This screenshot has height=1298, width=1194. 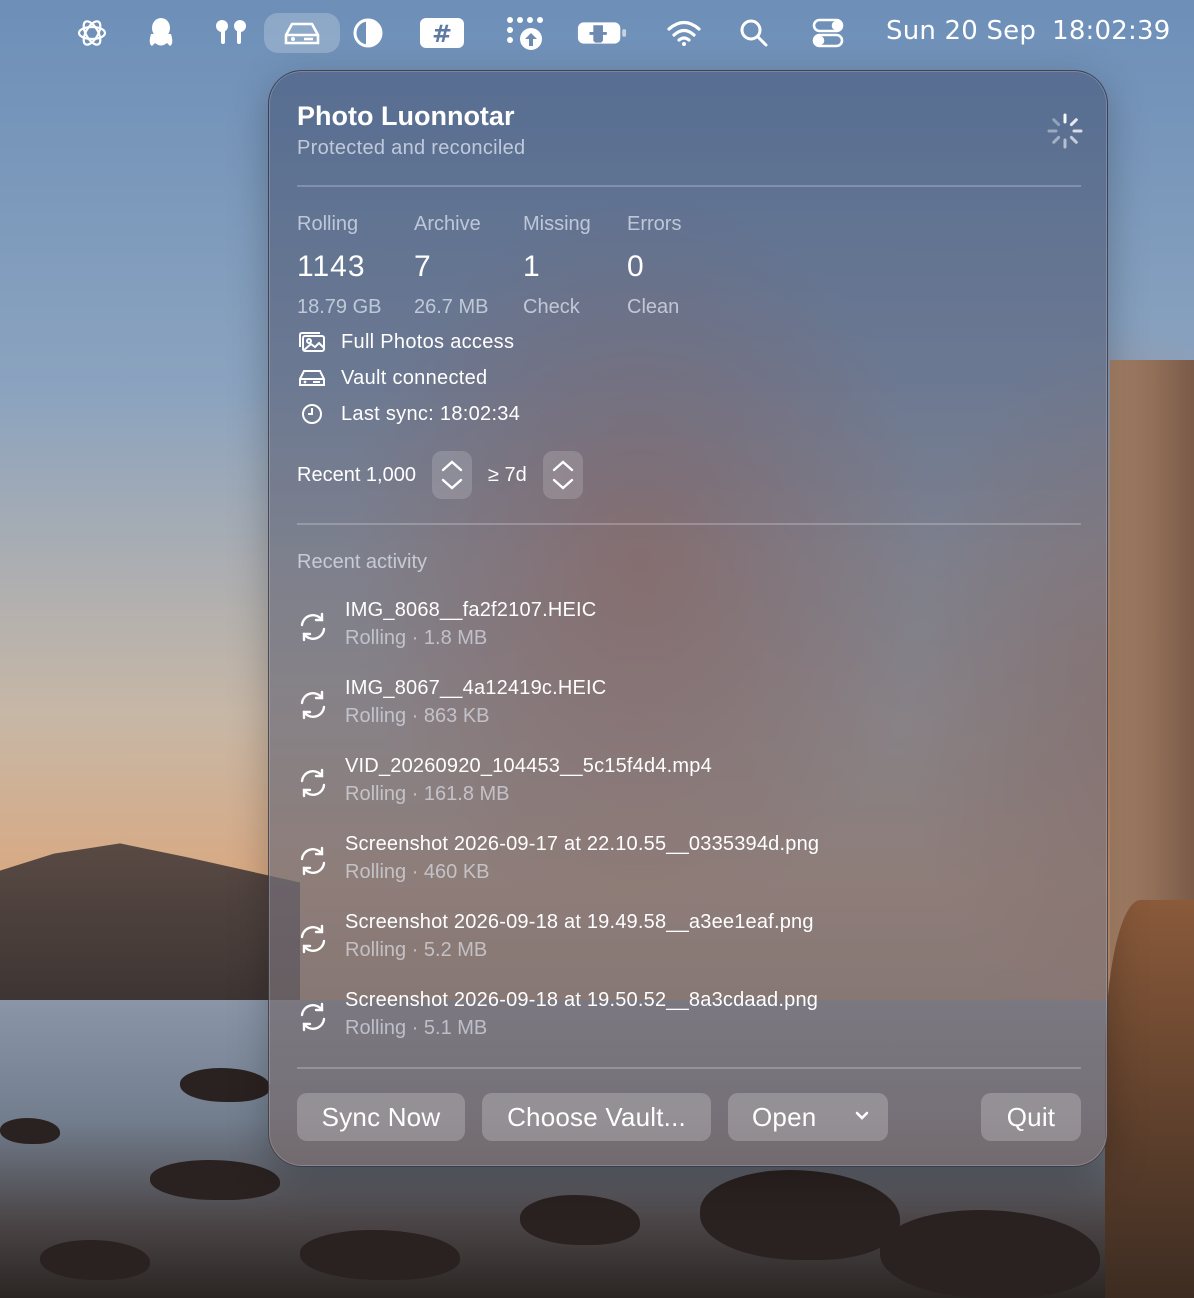 What do you see at coordinates (689, 714) in the screenshot?
I see `list-item: IMG_8067__4a12419c.HEIC Rolling · 863 KB` at bounding box center [689, 714].